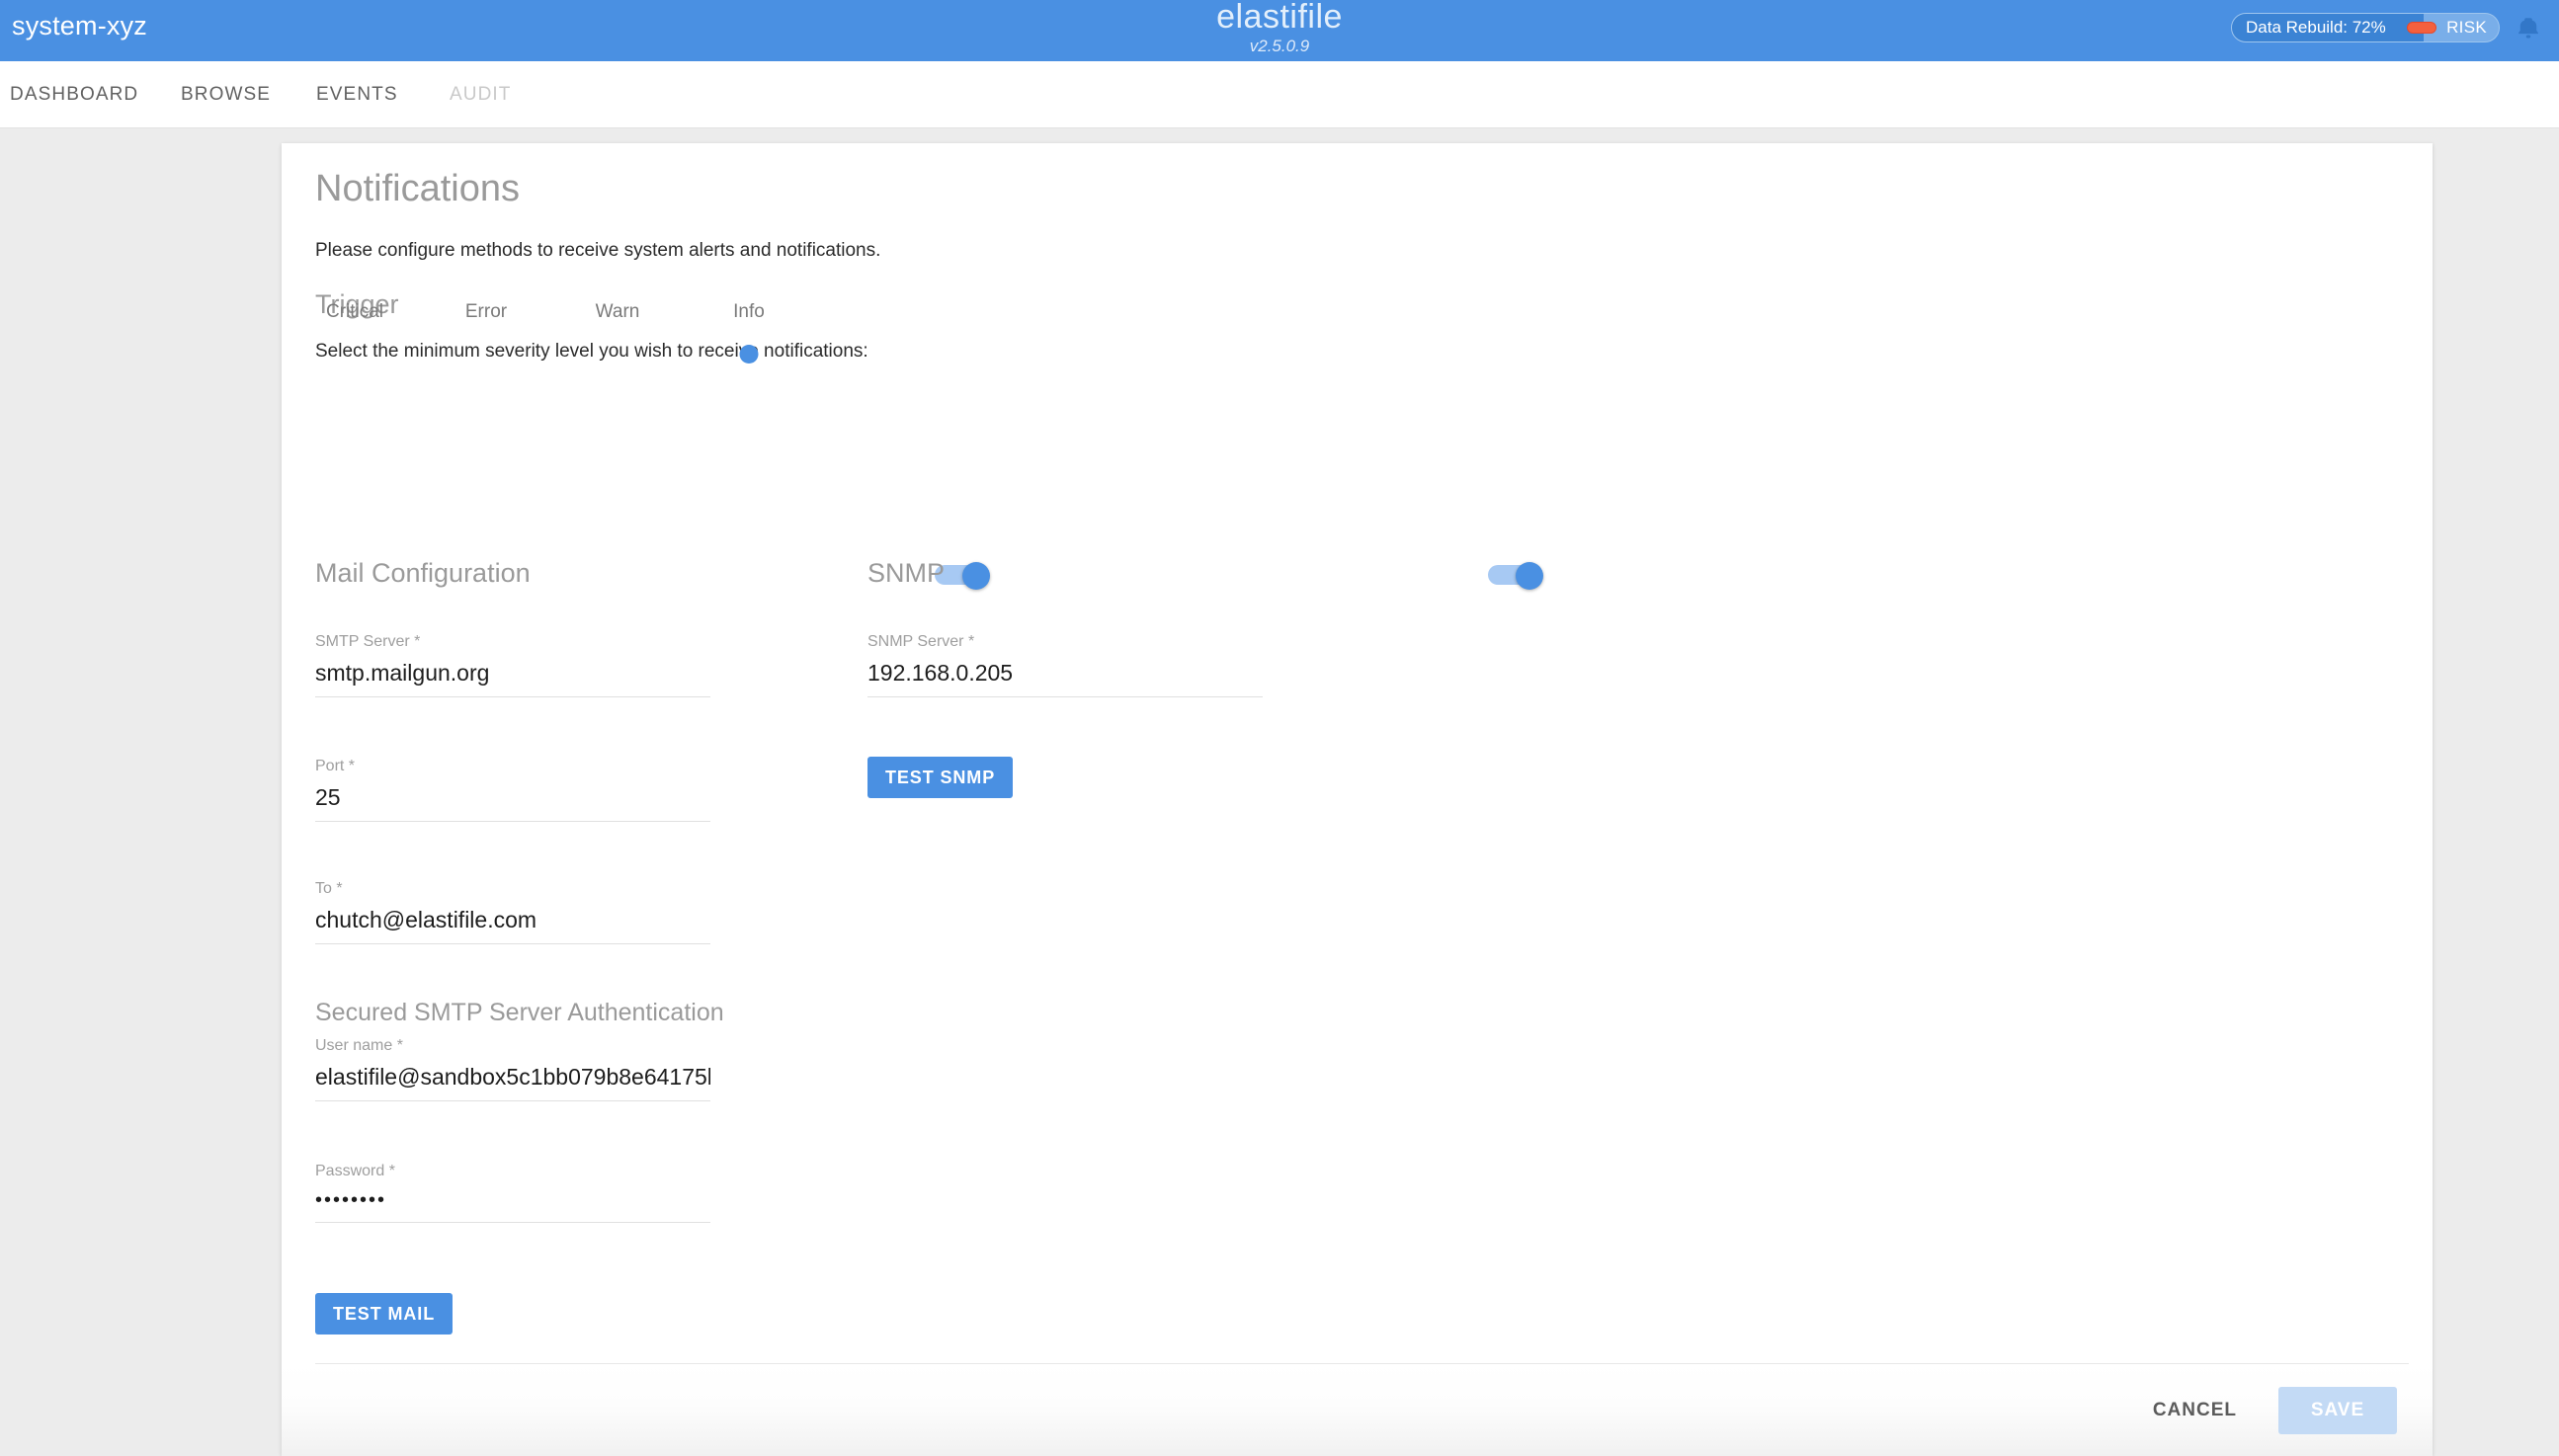  I want to click on snmp-server-label: SNMP Server *, so click(921, 641).